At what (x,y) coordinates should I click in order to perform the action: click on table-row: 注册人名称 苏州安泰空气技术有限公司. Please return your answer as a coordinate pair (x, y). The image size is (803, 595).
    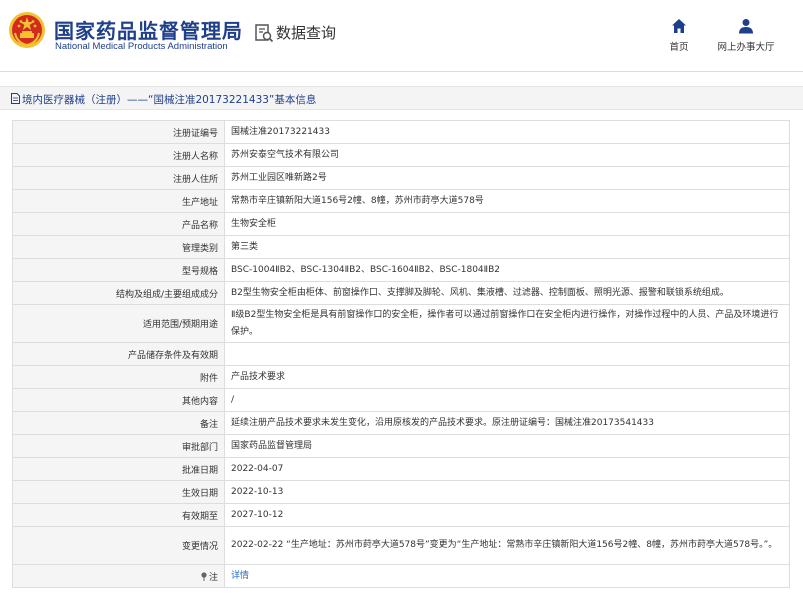
    Looking at the image, I should click on (401, 155).